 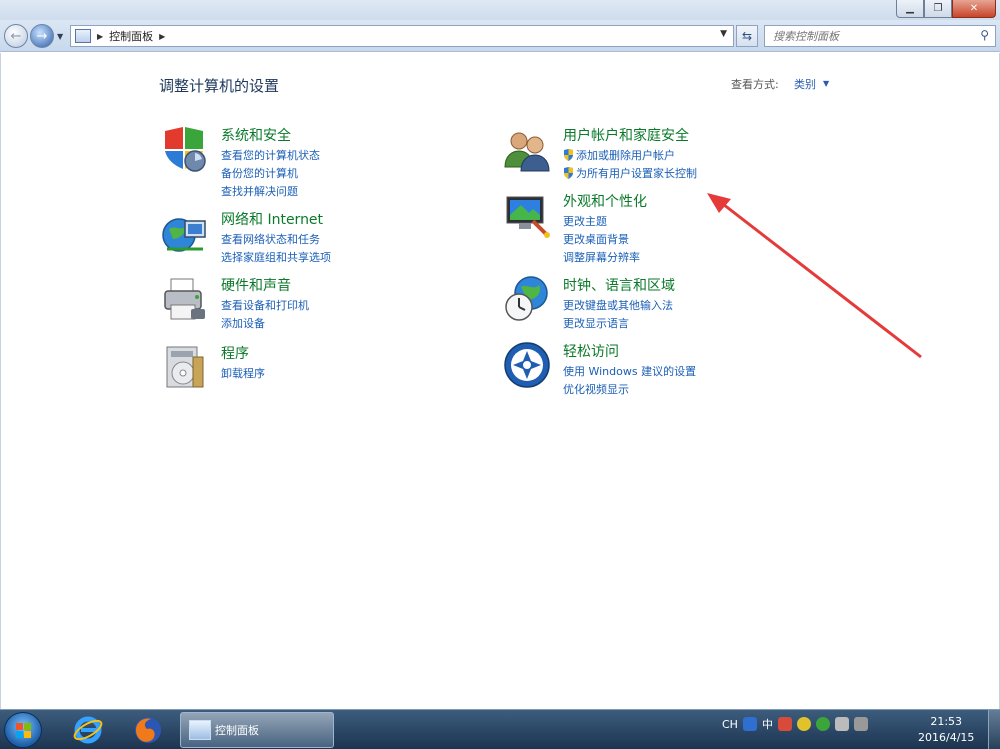 I want to click on search-box: ⚲, so click(x=880, y=36).